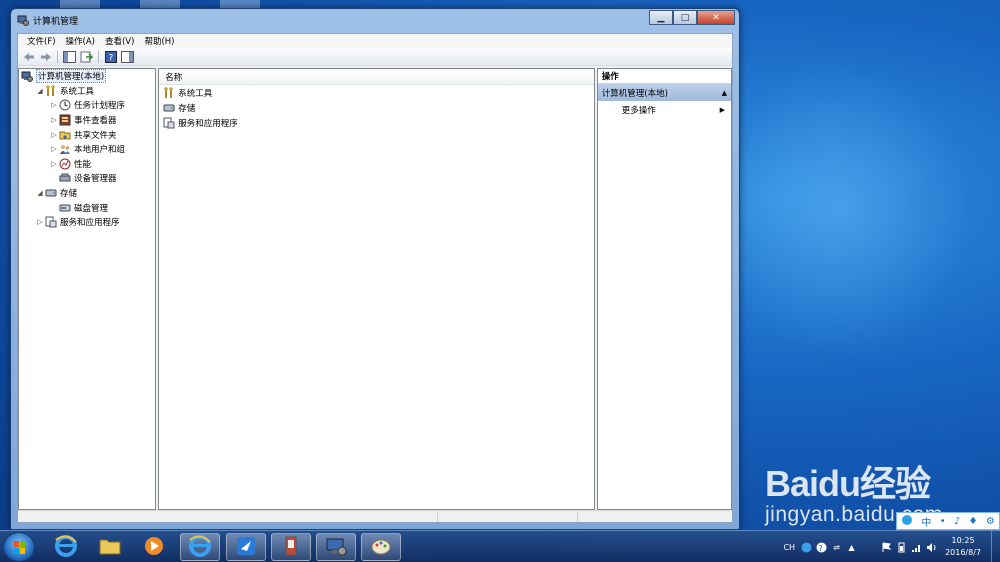 The width and height of the screenshot is (1000, 562). I want to click on clock: 10:25 2016/8/7, so click(963, 547).